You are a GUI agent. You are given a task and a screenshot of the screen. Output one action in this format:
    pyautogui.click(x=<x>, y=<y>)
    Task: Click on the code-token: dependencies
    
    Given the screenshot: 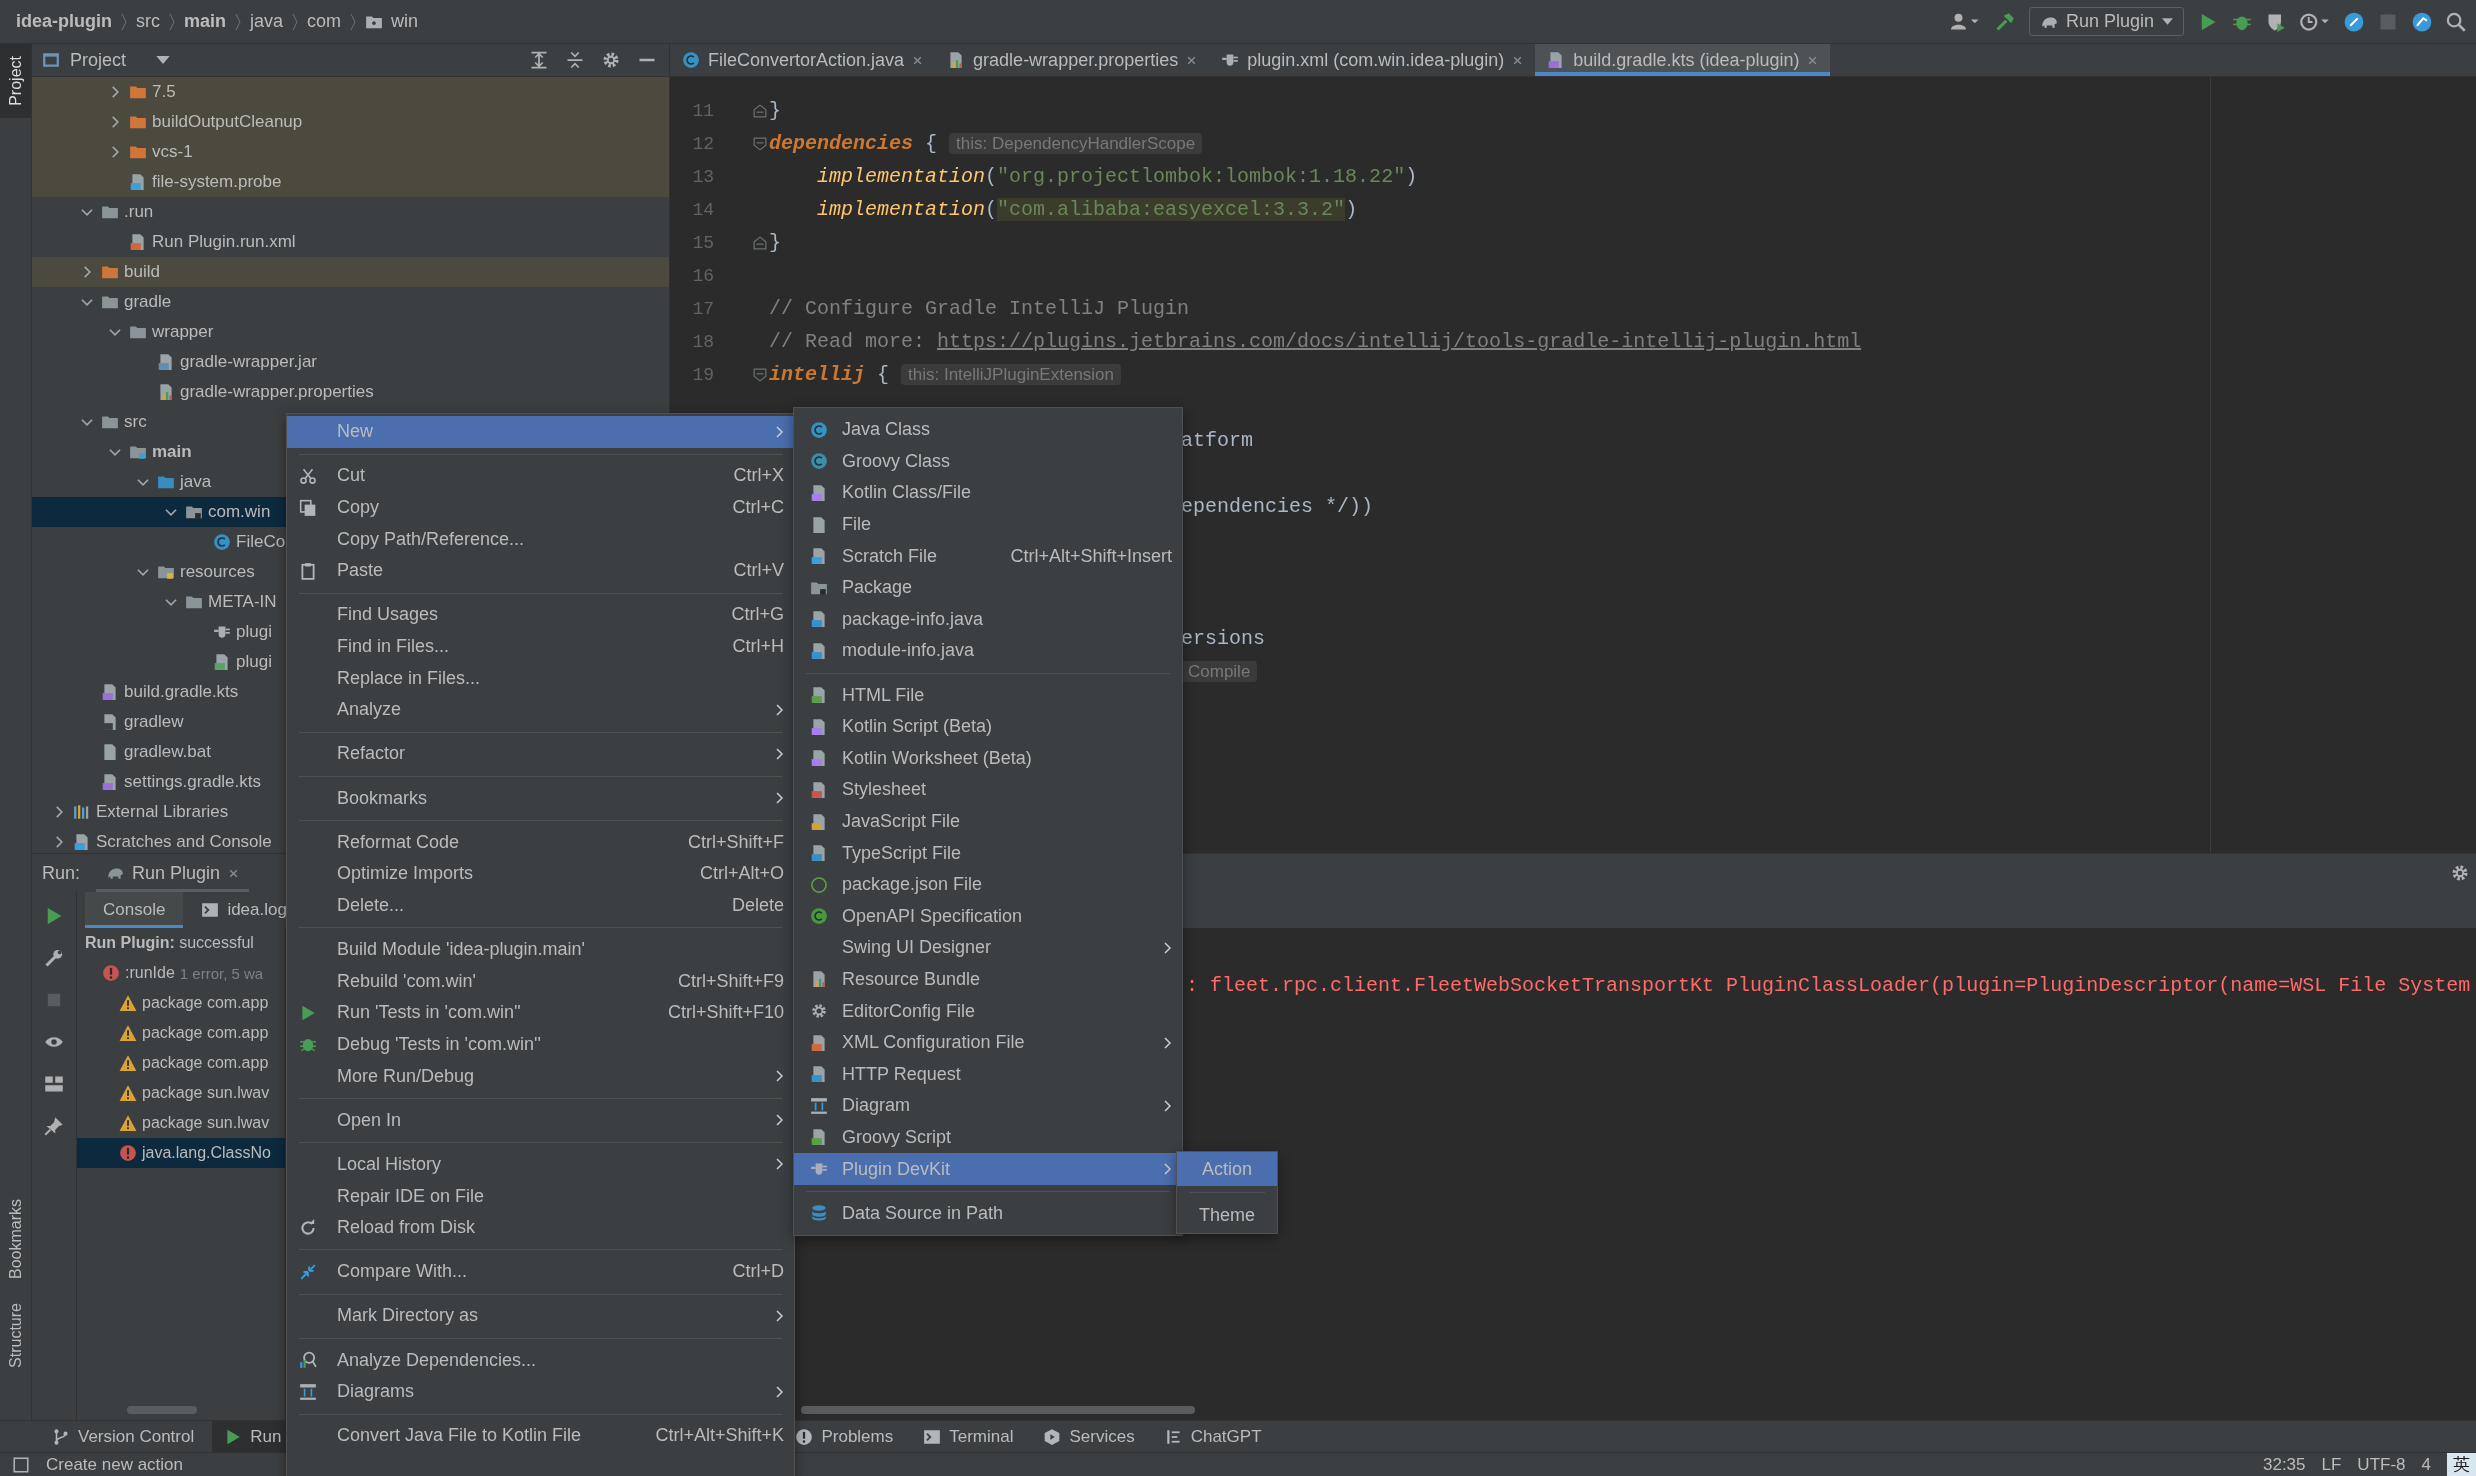 What is the action you would take?
    pyautogui.click(x=841, y=143)
    